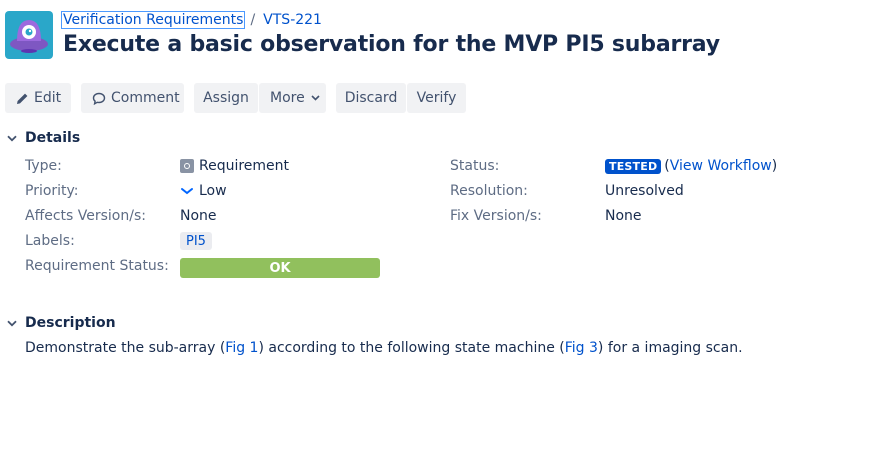 Image resolution: width=887 pixels, height=462 pixels. I want to click on verify-button: Verify, so click(436, 98).